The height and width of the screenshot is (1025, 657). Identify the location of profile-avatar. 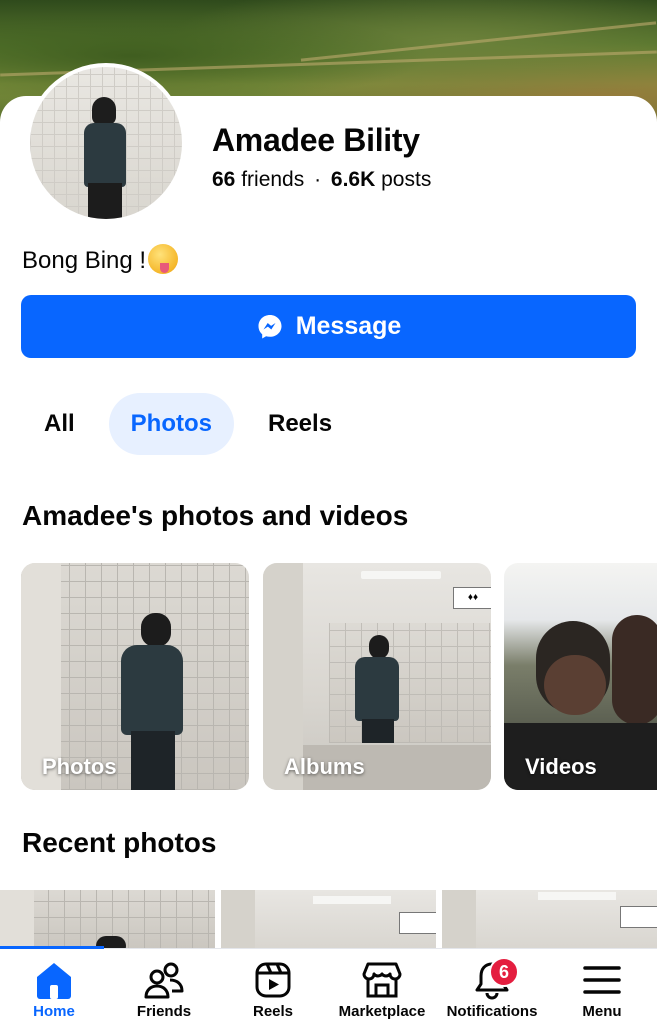
(106, 143).